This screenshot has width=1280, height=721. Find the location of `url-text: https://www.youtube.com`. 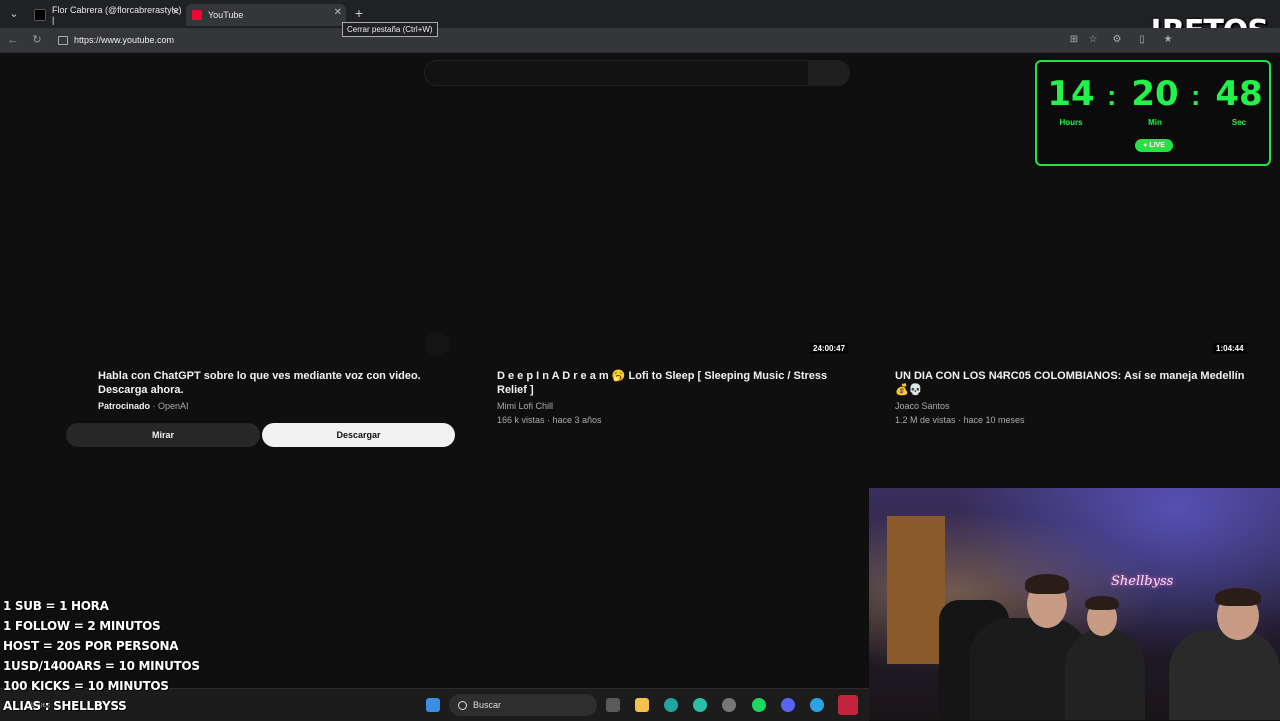

url-text: https://www.youtube.com is located at coordinates (124, 40).